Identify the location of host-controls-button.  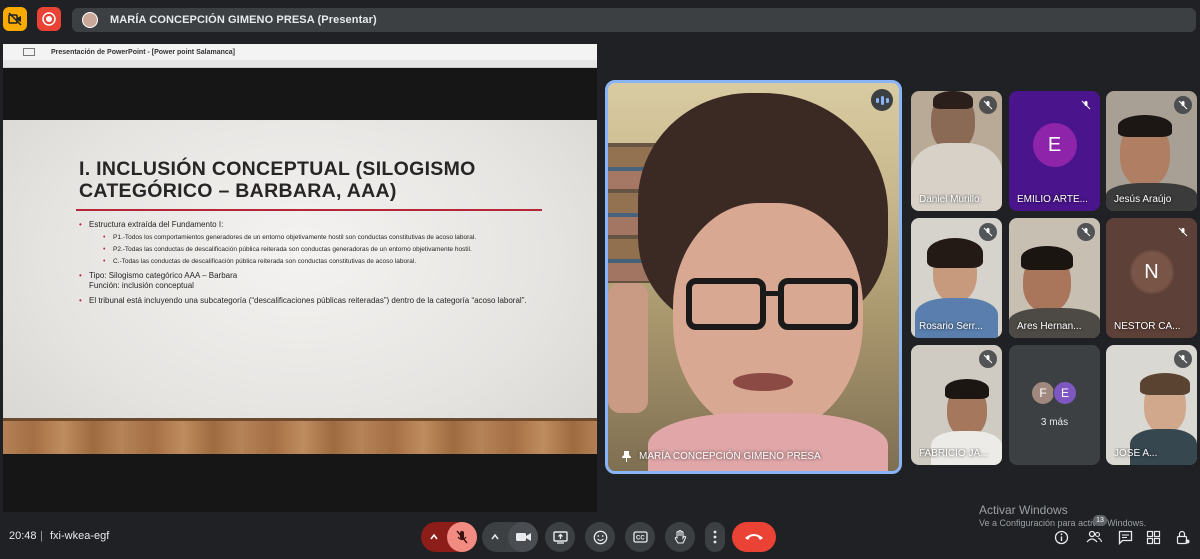
(1183, 537).